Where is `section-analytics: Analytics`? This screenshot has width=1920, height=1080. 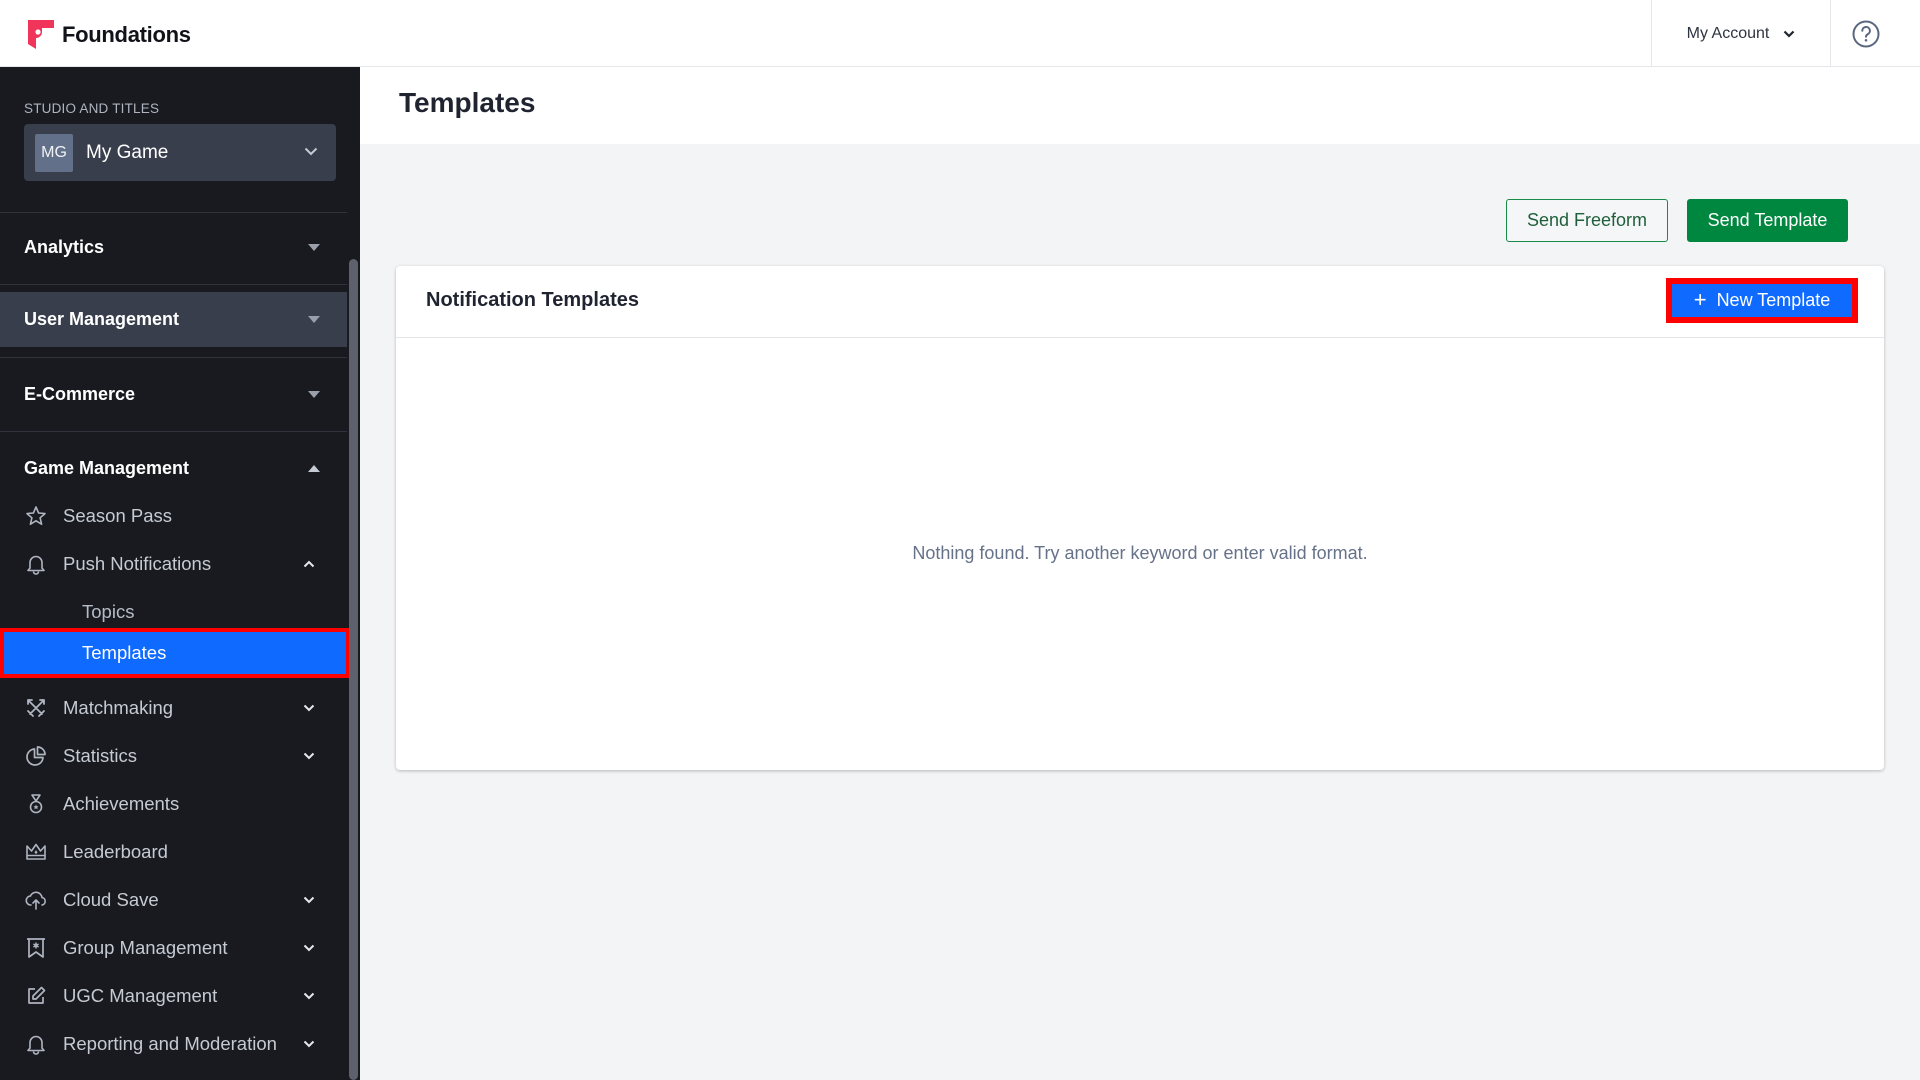
section-analytics: Analytics is located at coordinates (173, 247).